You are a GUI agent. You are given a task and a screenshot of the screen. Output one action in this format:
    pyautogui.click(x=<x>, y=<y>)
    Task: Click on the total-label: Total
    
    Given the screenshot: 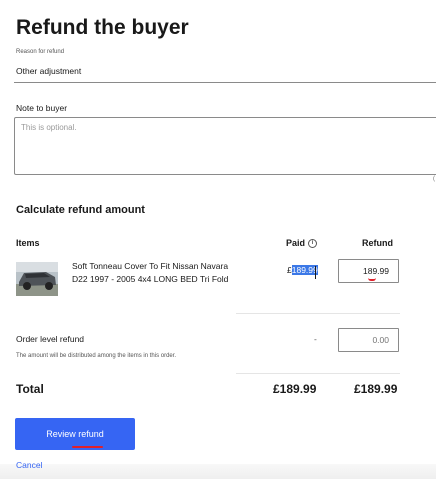 What is the action you would take?
    pyautogui.click(x=30, y=389)
    